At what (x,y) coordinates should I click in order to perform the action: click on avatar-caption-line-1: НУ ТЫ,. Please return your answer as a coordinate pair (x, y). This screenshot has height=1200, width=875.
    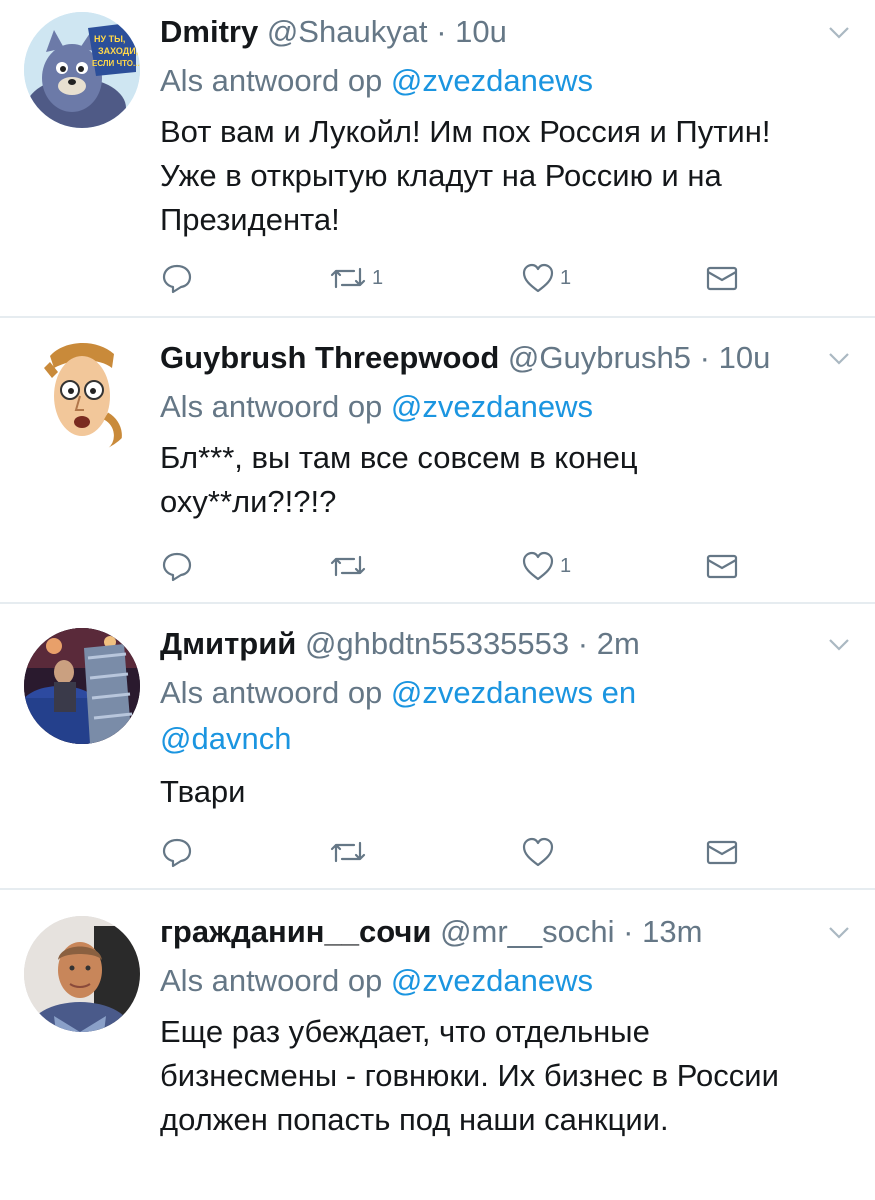
    Looking at the image, I should click on (109, 39).